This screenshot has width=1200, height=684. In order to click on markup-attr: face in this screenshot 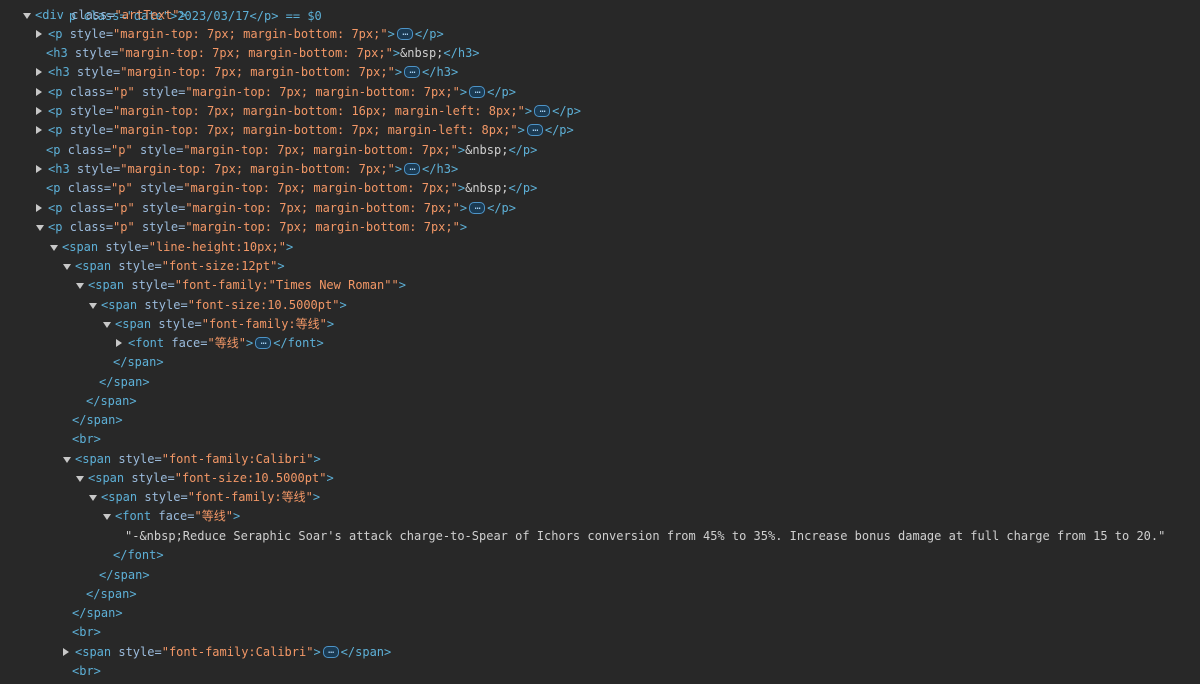, I will do `click(173, 516)`.